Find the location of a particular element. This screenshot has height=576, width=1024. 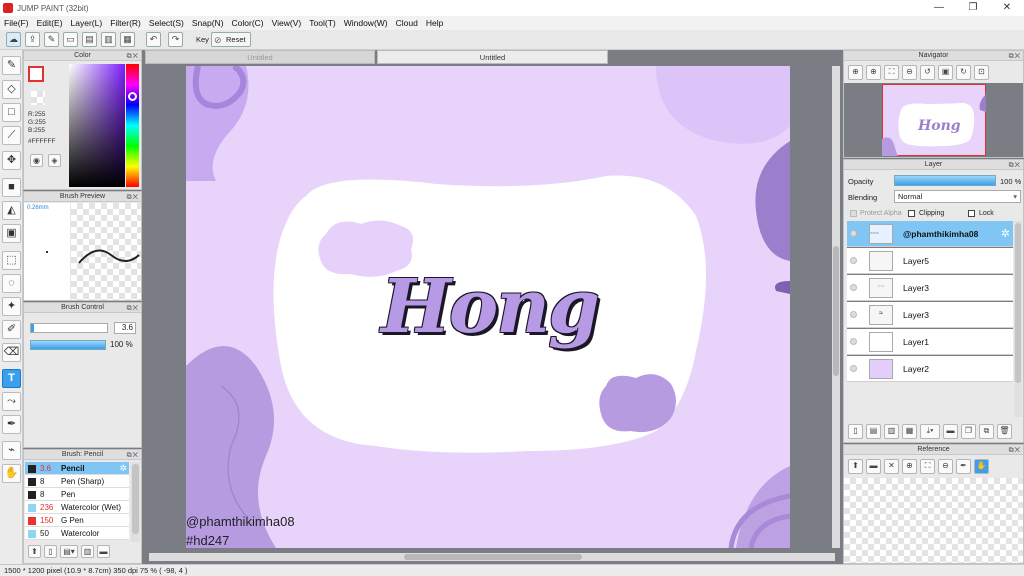

layer-row: ~~ Layer3 is located at coordinates (930, 288).